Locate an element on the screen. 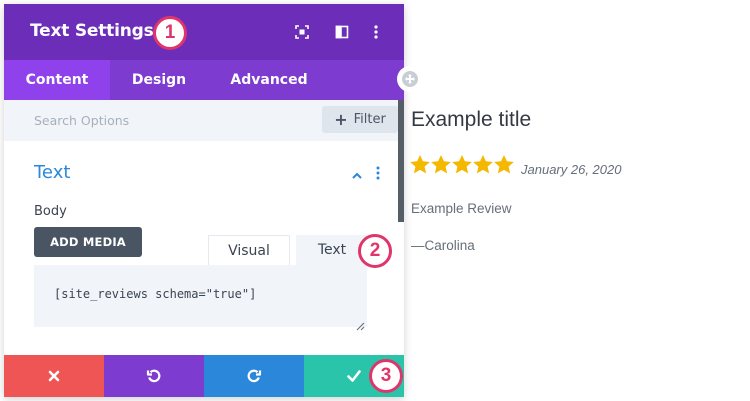 Image resolution: width=750 pixels, height=401 pixels. plus-icon: + is located at coordinates (341, 119).